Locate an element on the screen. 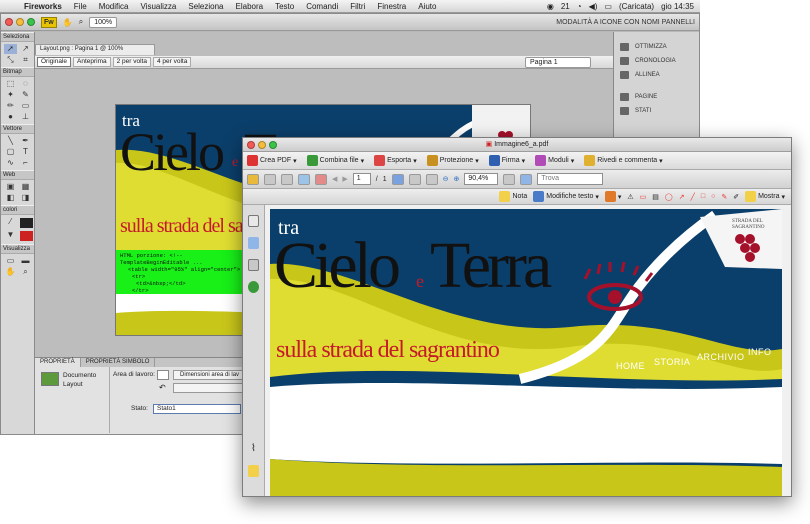 The image size is (810, 524). save-icon is located at coordinates (287, 179).